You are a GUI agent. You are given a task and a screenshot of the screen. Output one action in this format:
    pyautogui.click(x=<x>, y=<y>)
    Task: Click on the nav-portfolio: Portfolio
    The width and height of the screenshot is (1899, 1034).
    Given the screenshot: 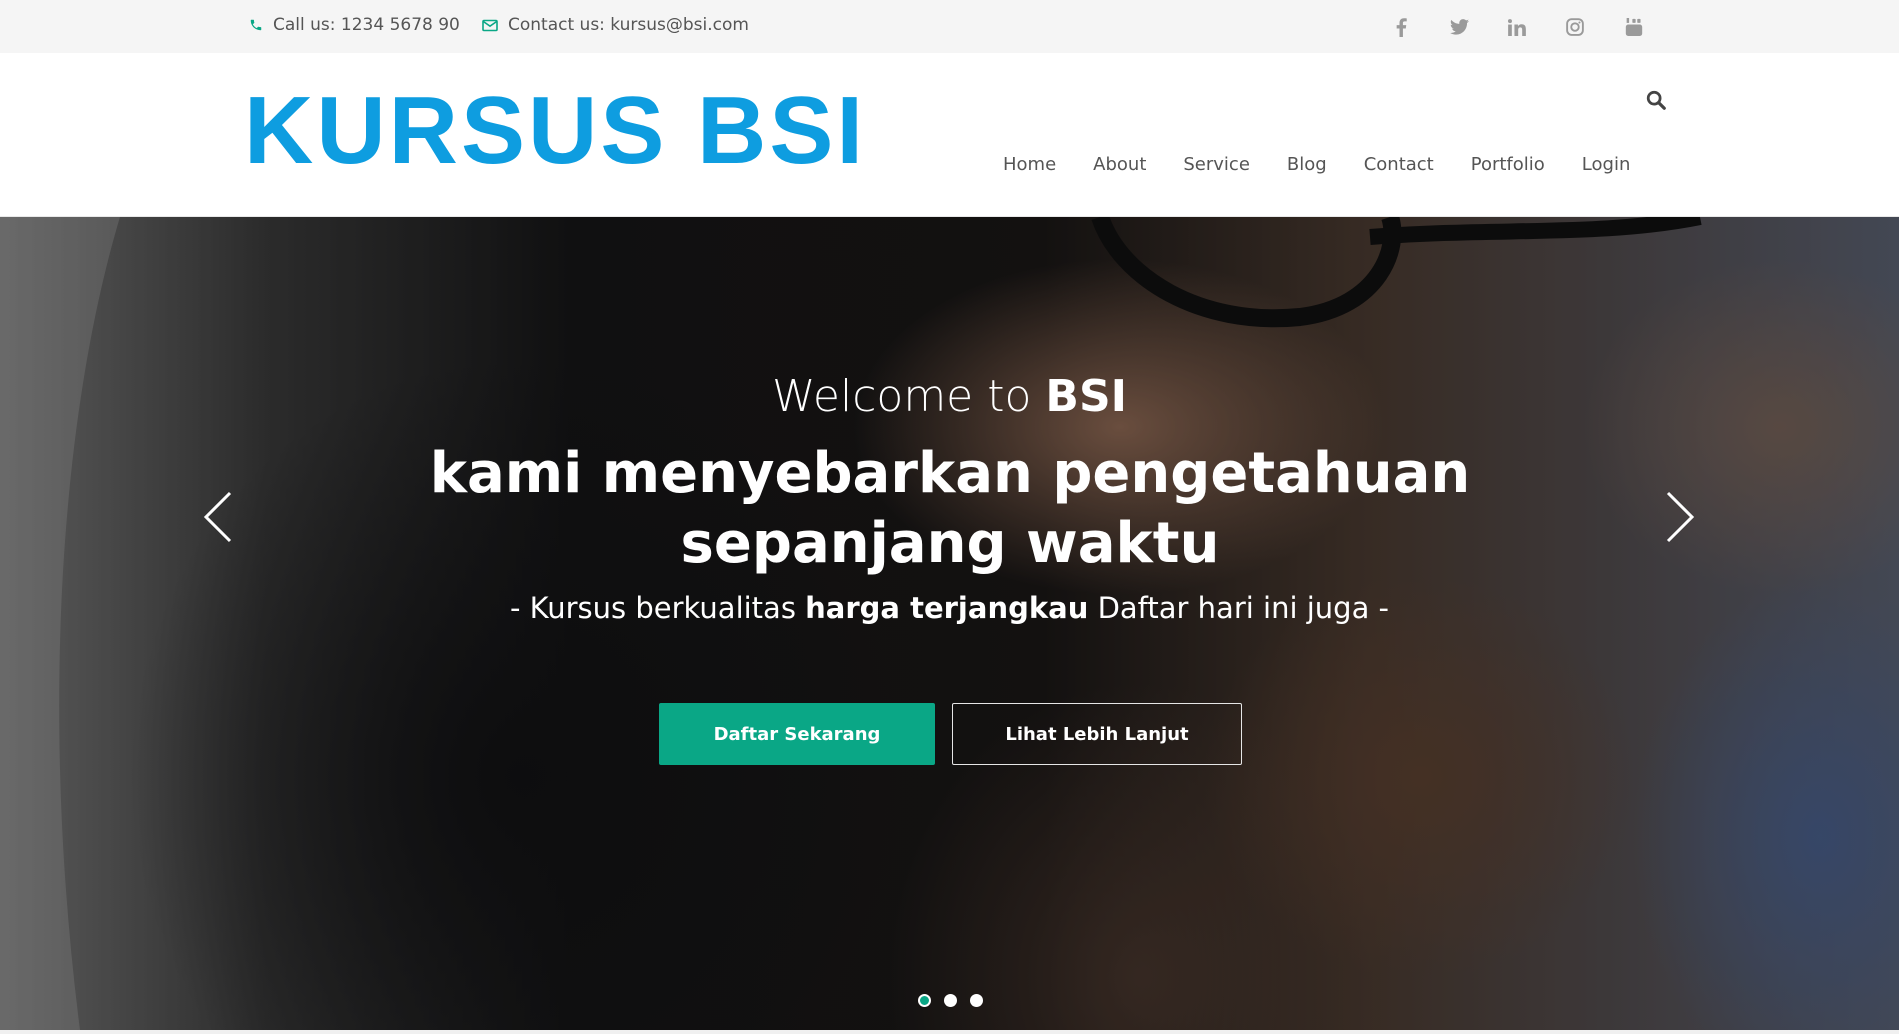 What is the action you would take?
    pyautogui.click(x=1508, y=164)
    